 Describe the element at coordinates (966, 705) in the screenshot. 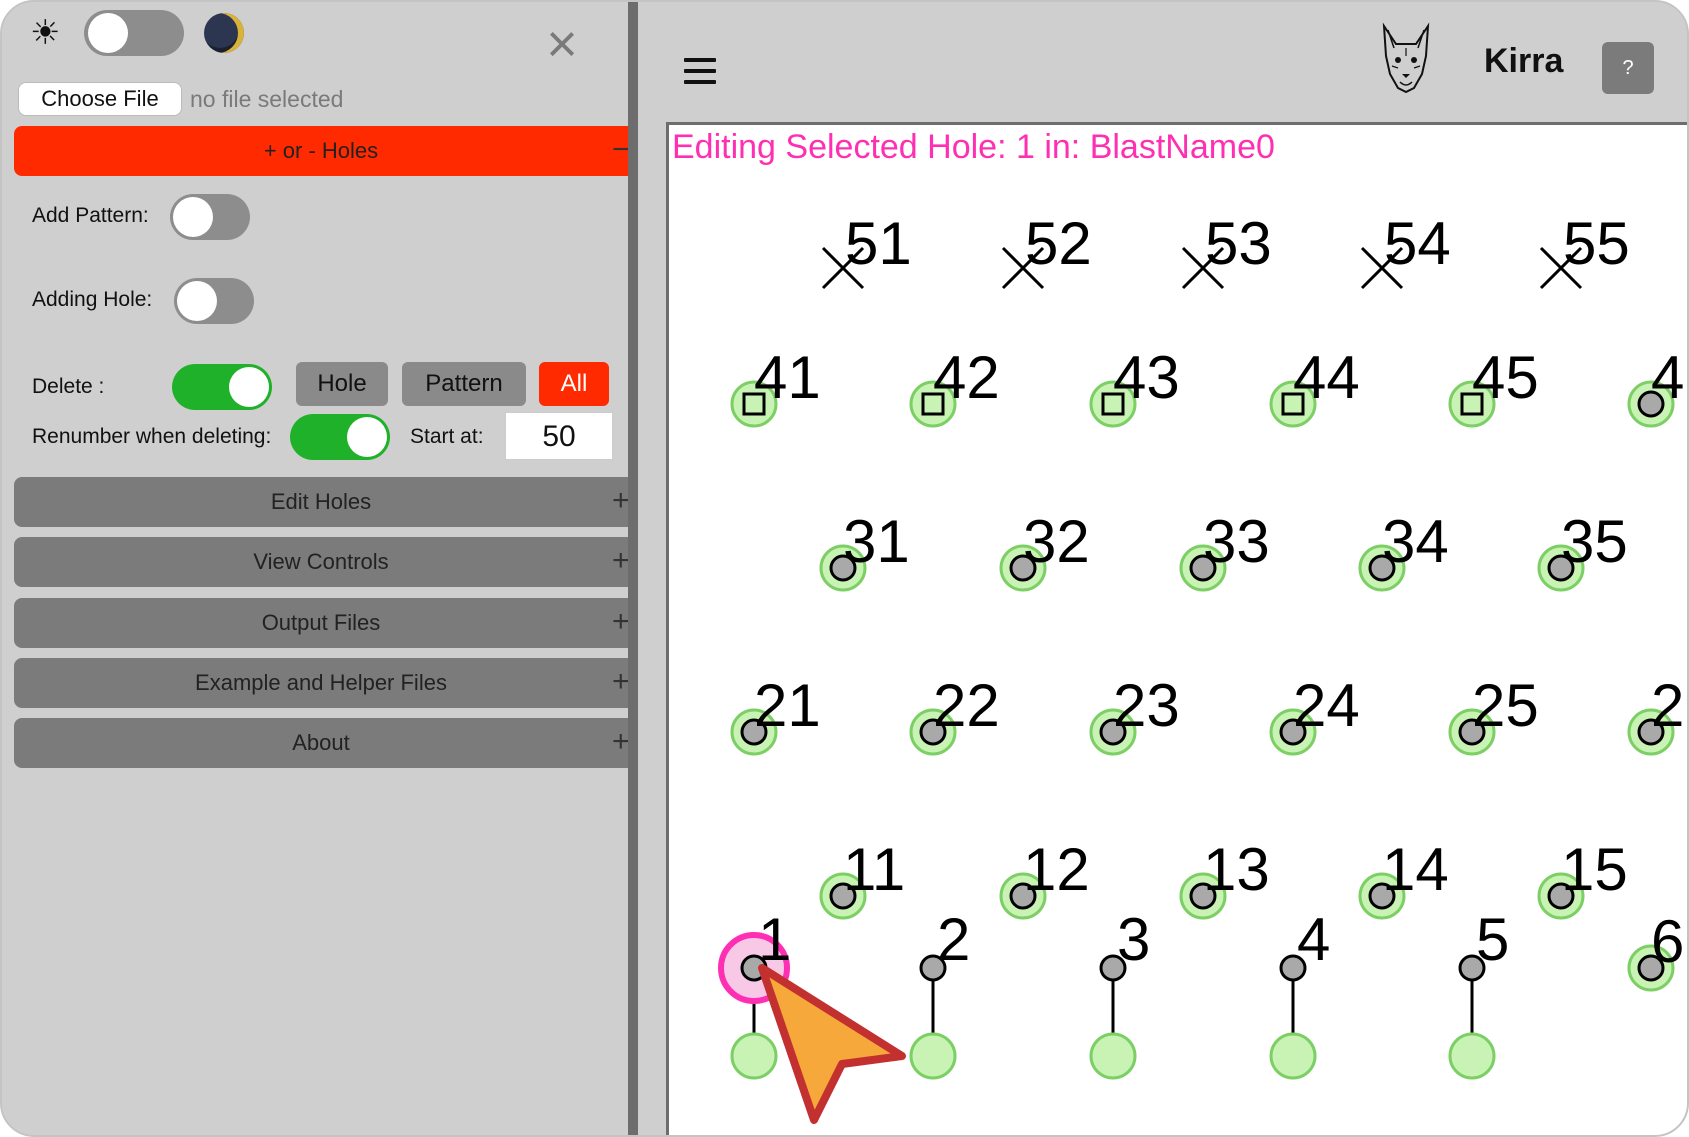

I see `hole-label: 22` at that location.